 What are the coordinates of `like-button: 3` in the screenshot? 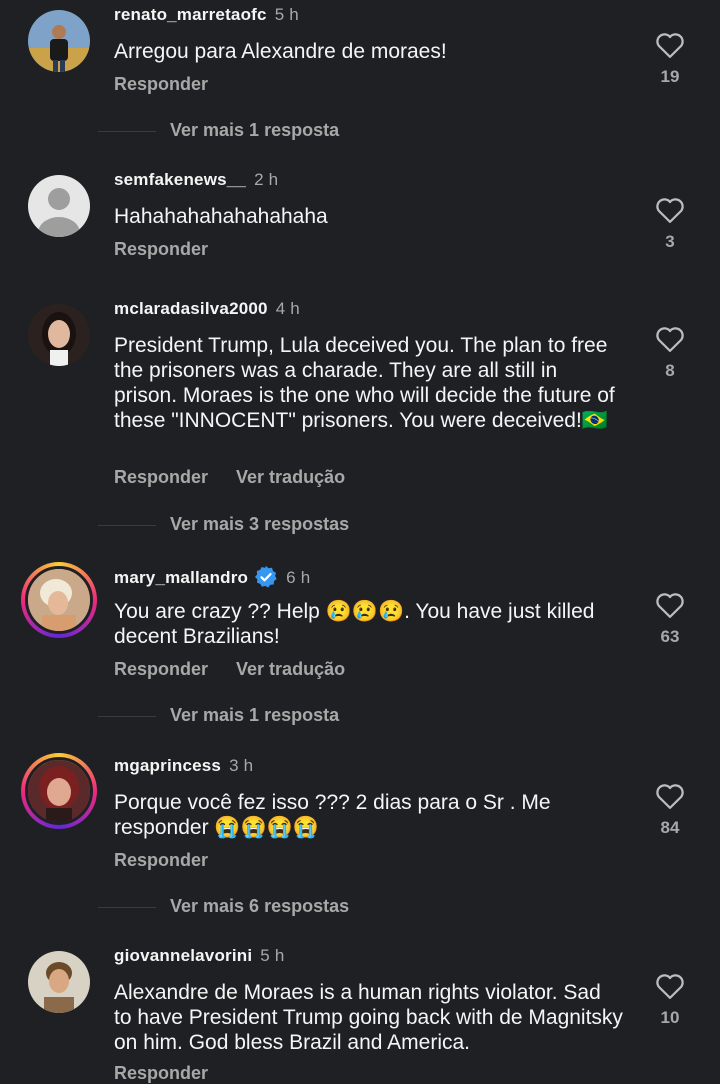 It's located at (670, 224).